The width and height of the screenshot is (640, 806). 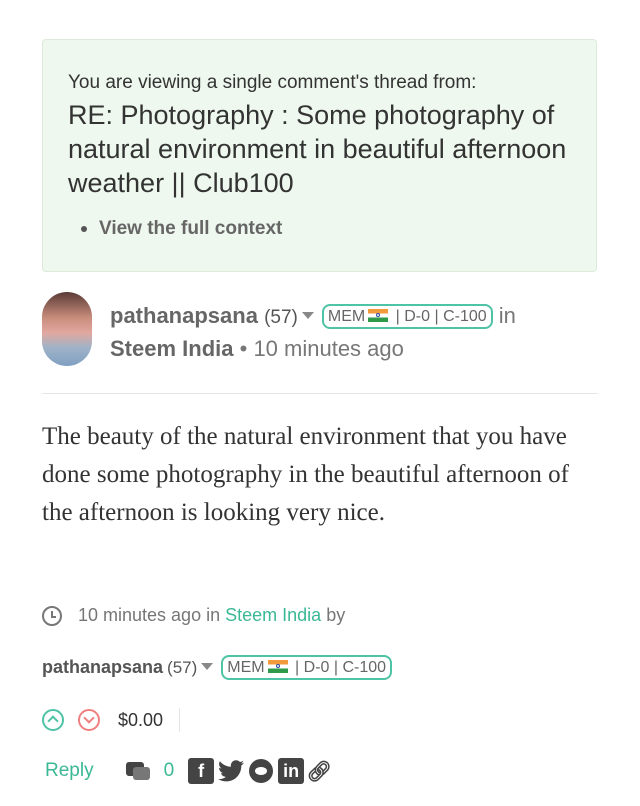 What do you see at coordinates (182, 667) in the screenshot?
I see `byline-reputation: (57)` at bounding box center [182, 667].